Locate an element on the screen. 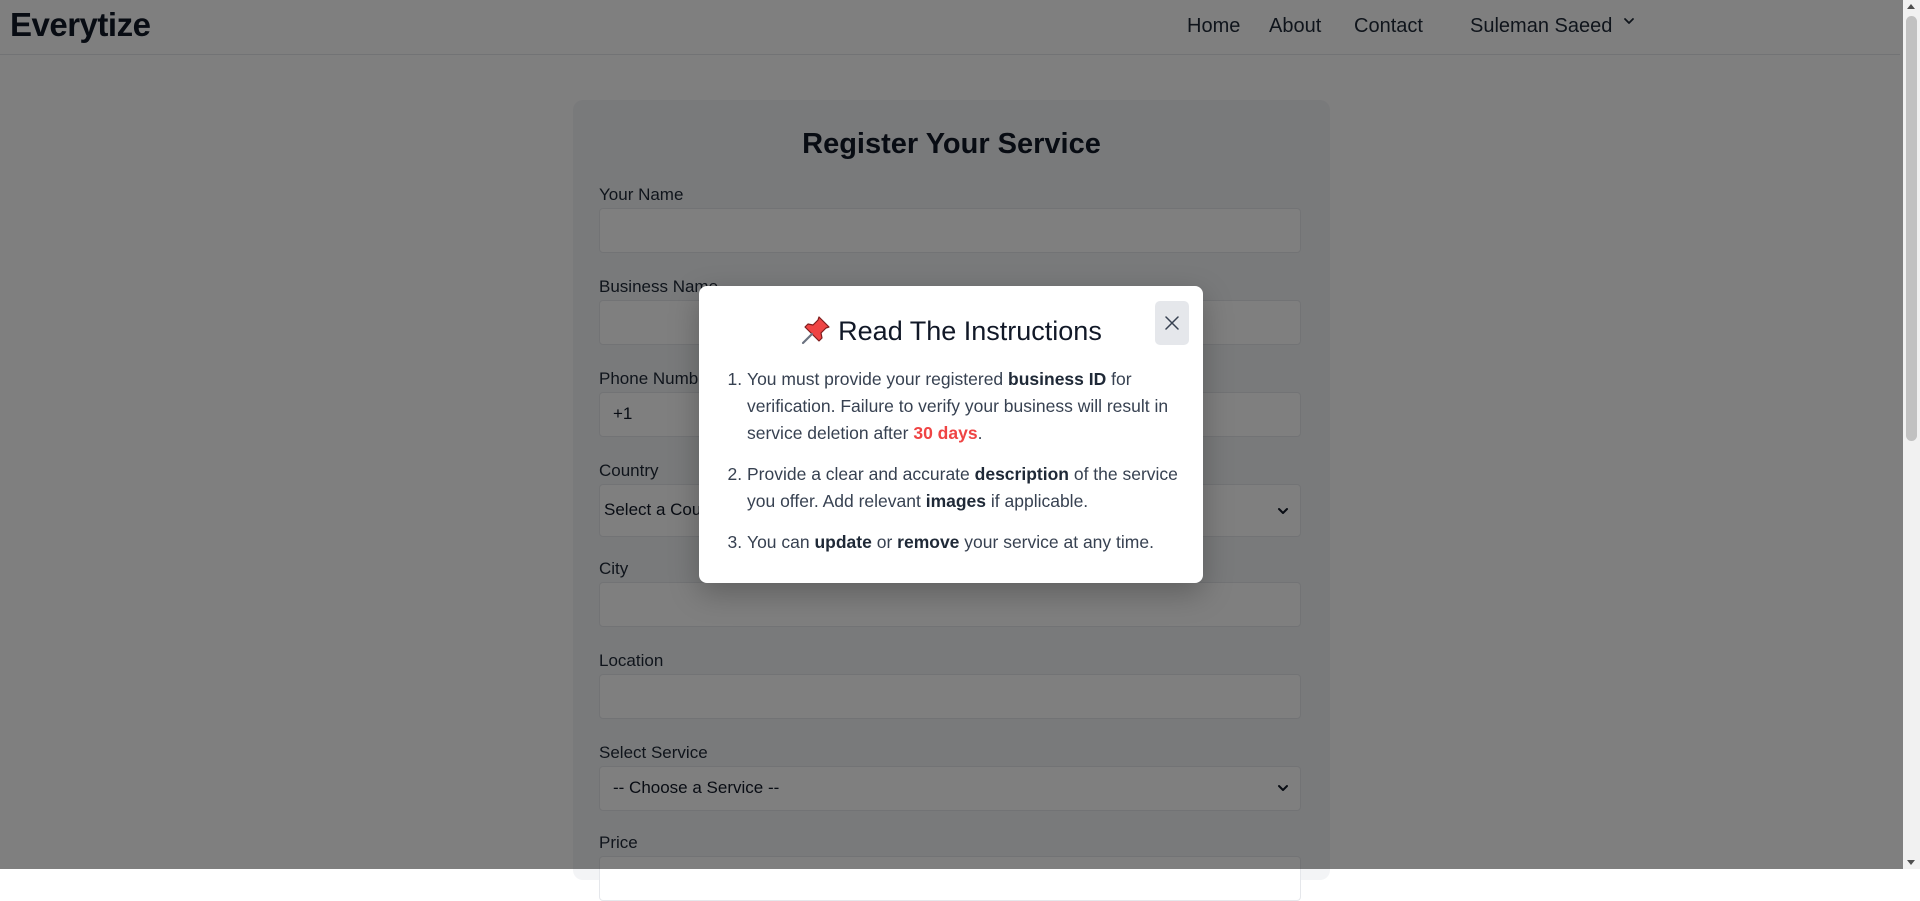  close-icon is located at coordinates (1172, 323).